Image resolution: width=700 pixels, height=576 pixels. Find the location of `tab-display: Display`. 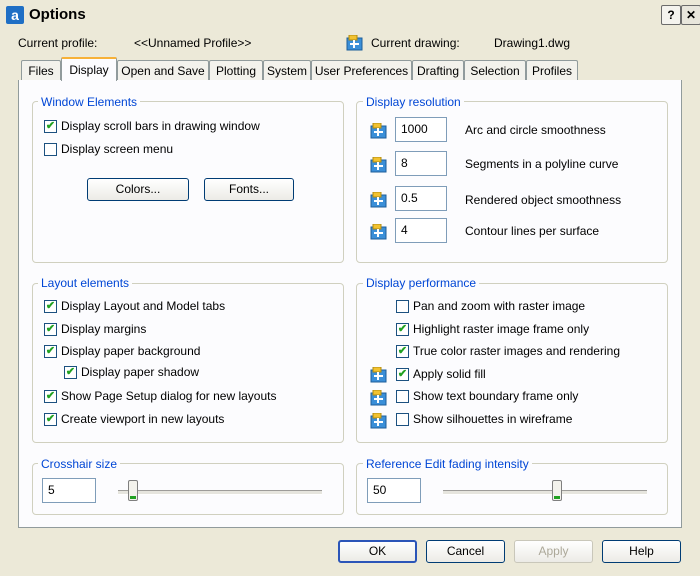

tab-display: Display is located at coordinates (89, 69).